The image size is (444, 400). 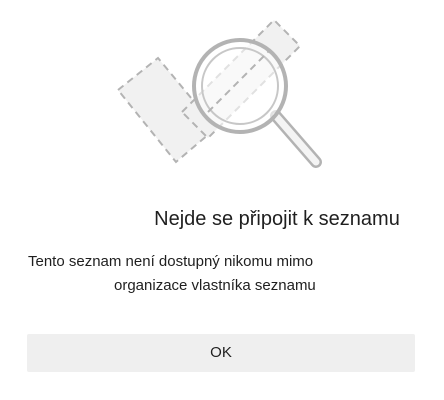 What do you see at coordinates (215, 285) in the screenshot?
I see `dialog-message-line2: organizace vlastníka seznamu` at bounding box center [215, 285].